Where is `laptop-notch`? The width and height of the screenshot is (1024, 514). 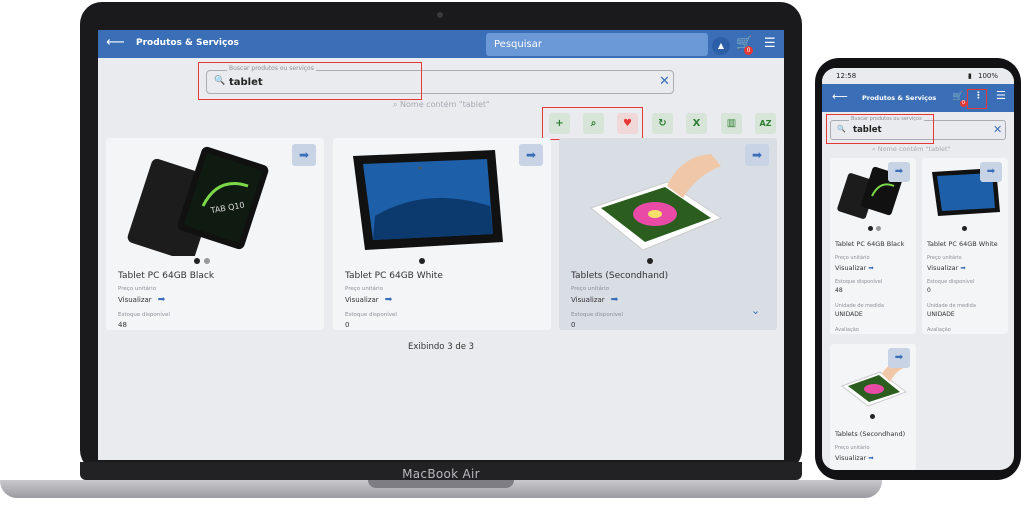
laptop-notch is located at coordinates (441, 484).